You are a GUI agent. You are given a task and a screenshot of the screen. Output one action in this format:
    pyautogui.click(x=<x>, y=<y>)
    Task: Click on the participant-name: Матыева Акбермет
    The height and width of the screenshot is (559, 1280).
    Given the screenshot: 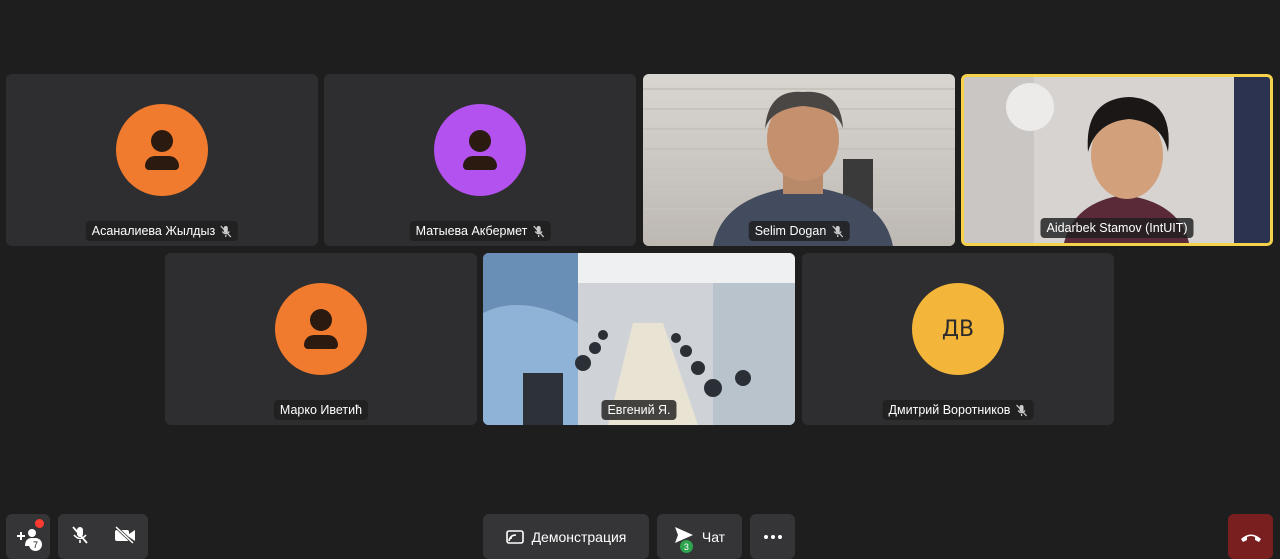 What is the action you would take?
    pyautogui.click(x=471, y=231)
    